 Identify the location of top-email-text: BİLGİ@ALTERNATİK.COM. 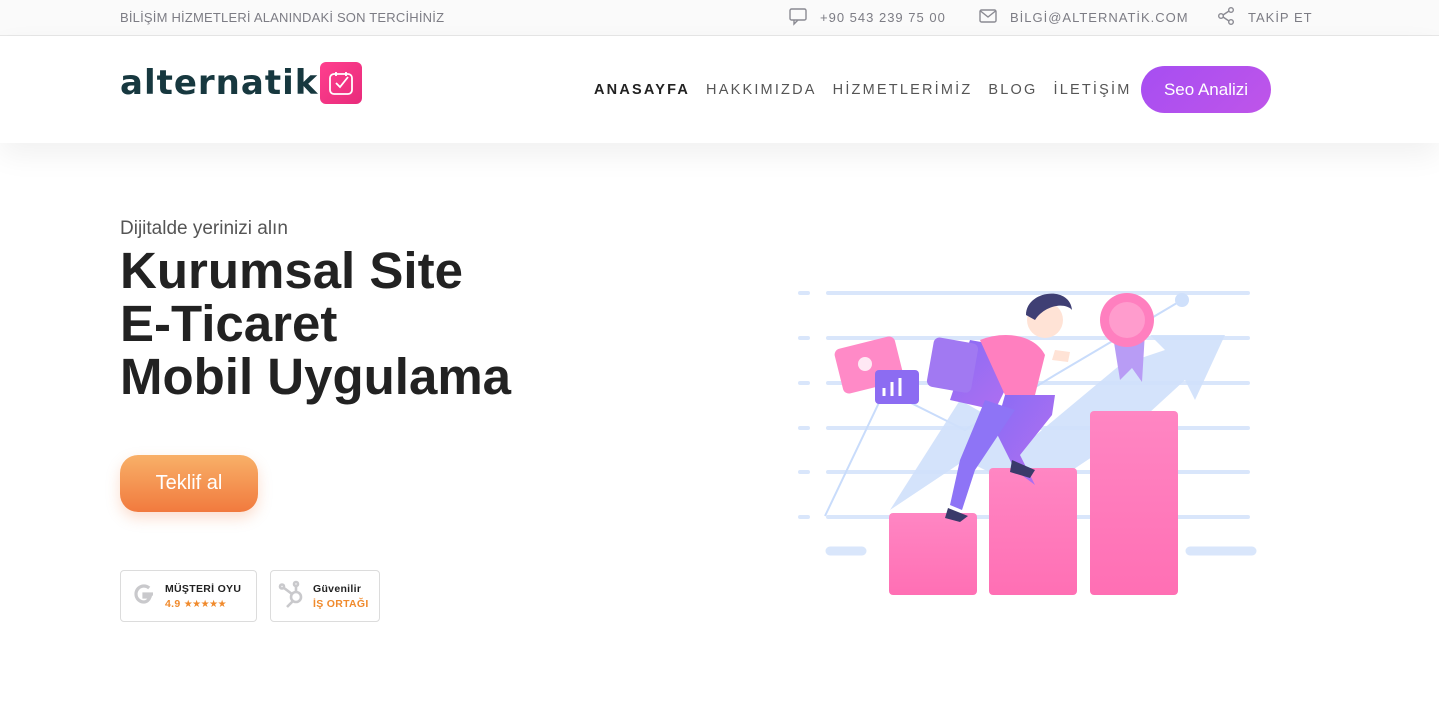
(1099, 17).